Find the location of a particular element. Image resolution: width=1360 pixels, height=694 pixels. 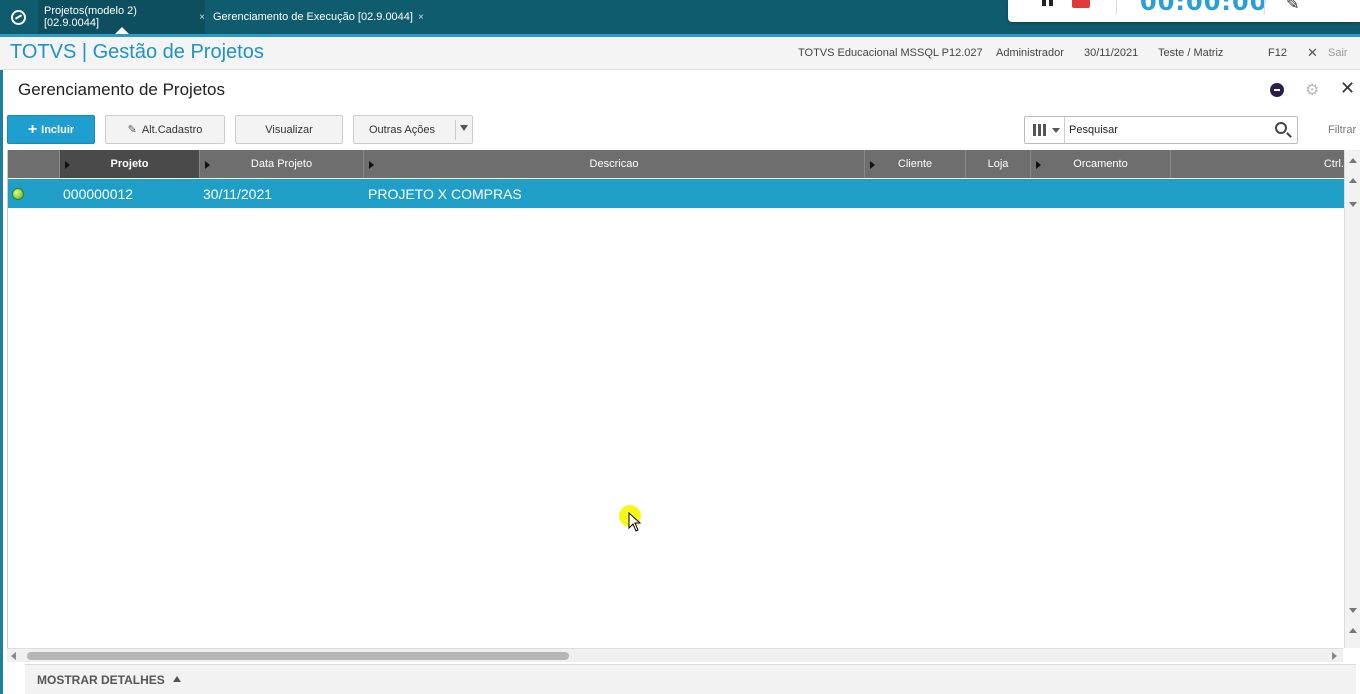

columns-selector is located at coordinates (1045, 130).